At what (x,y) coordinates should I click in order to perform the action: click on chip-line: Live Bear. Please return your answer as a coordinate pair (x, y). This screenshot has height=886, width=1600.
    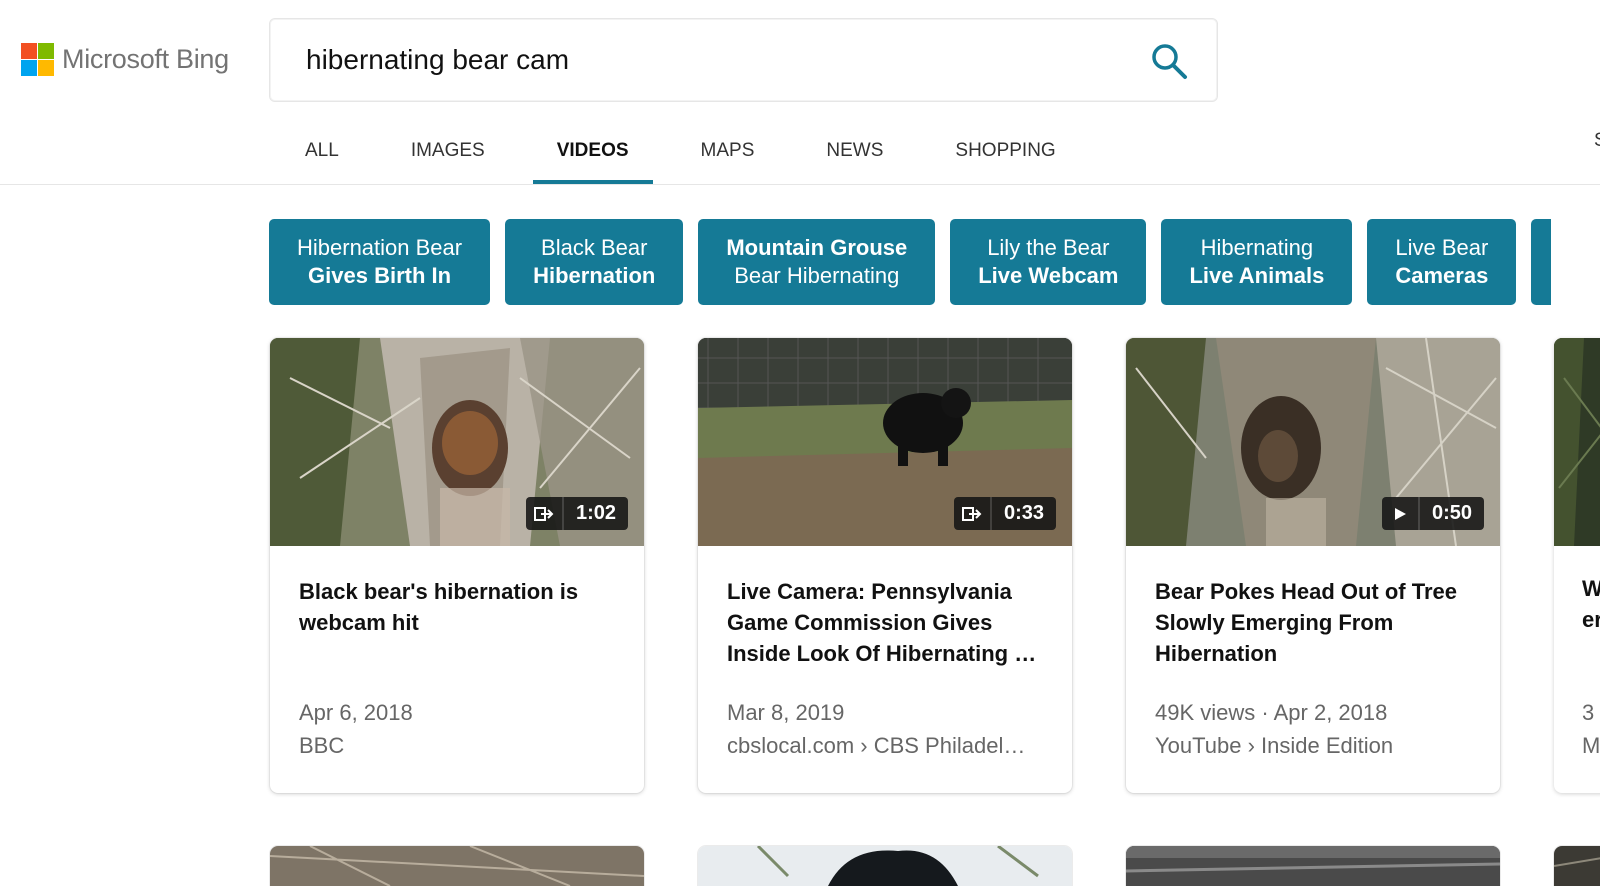
    Looking at the image, I should click on (1442, 247).